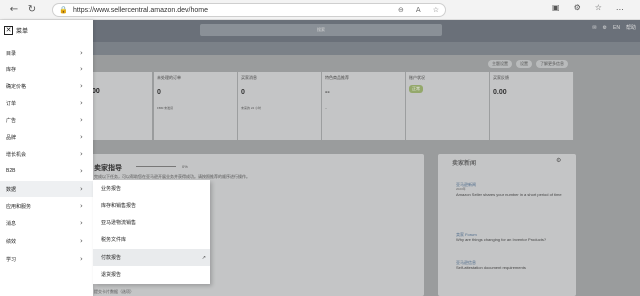 The height and width of the screenshot is (296, 640). What do you see at coordinates (196, 106) in the screenshot?
I see `orders-card: 未处理的订单 0 FBM 未发货` at bounding box center [196, 106].